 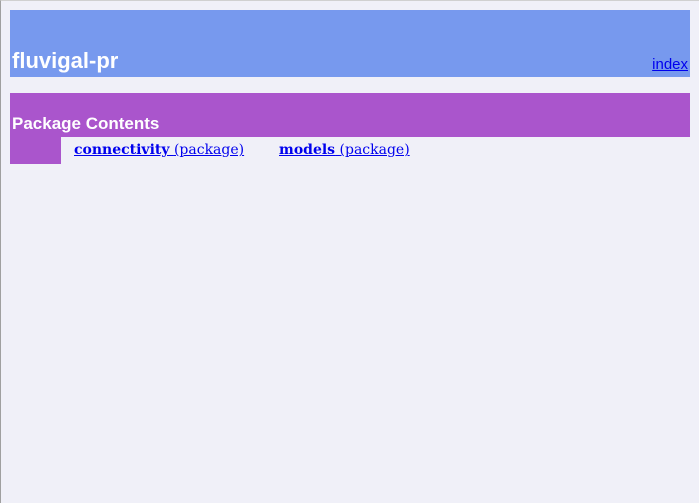 What do you see at coordinates (350, 115) in the screenshot?
I see `section-header: Package Contents` at bounding box center [350, 115].